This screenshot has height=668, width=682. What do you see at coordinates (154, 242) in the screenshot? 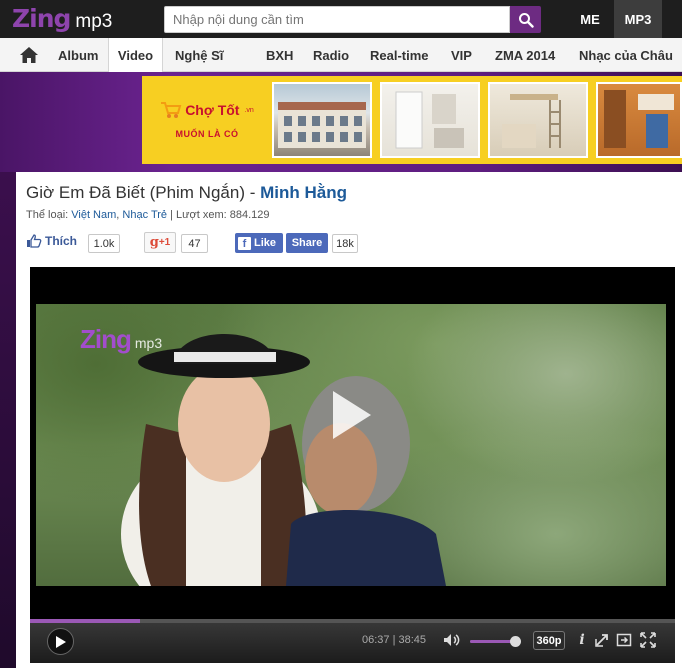
I see `gplus-icon: g` at bounding box center [154, 242].